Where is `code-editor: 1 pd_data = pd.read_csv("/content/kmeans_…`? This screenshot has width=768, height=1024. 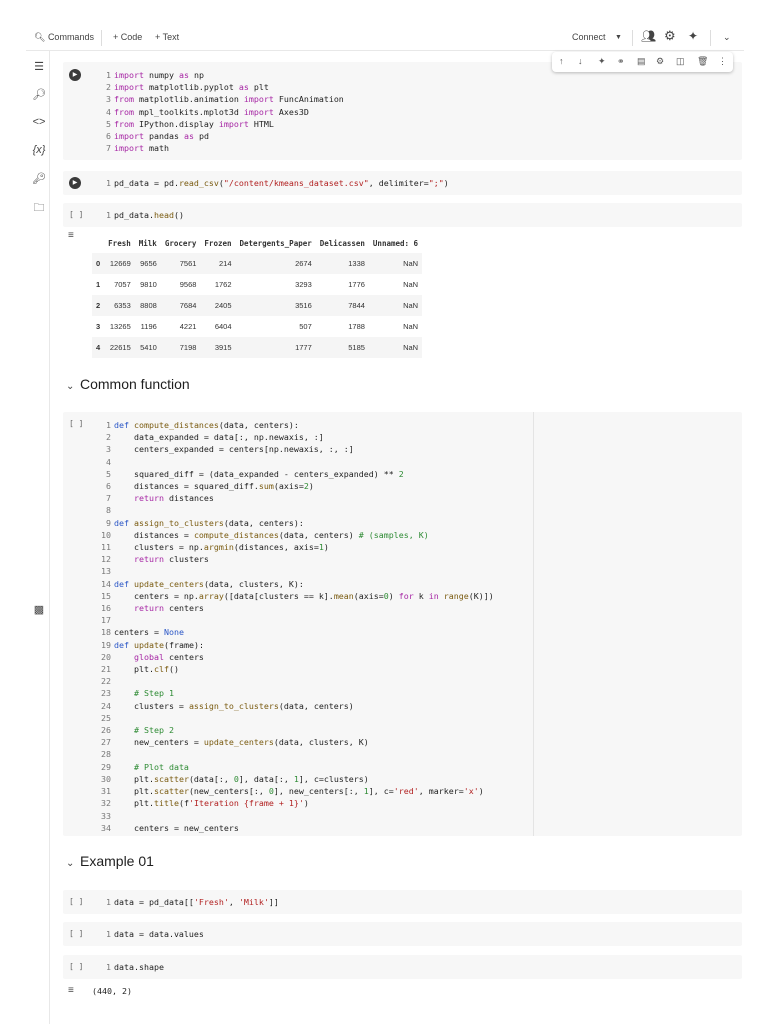
code-editor: 1 pd_data = pd.read_csv("/content/kmeans_… is located at coordinates (275, 183).